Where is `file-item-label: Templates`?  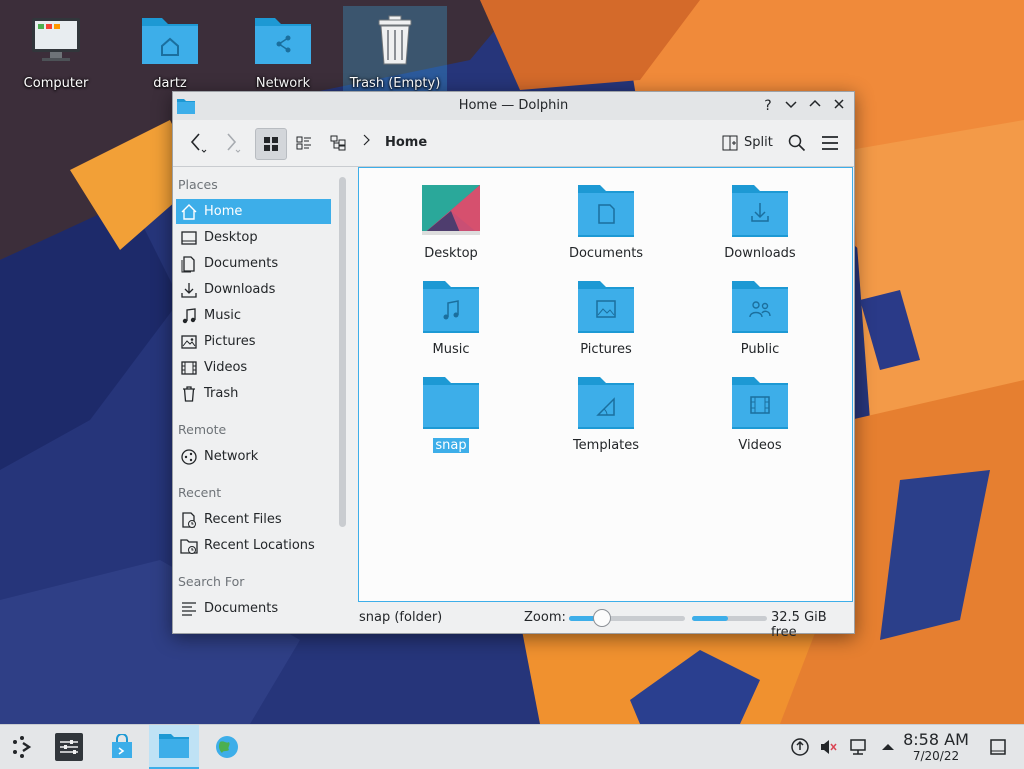
file-item-label: Templates is located at coordinates (606, 445).